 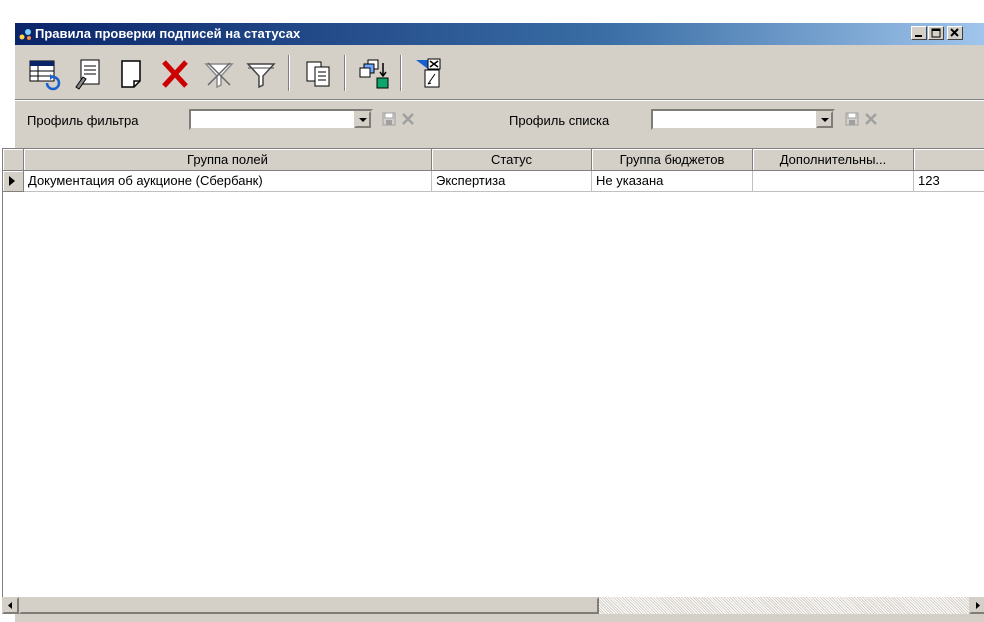 I want to click on current-row-indicator, so click(x=13, y=181).